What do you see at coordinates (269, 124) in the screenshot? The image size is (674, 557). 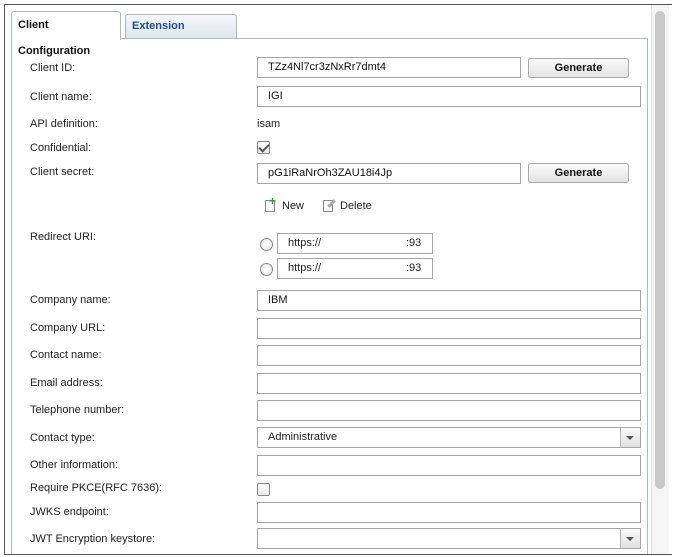 I see `api-definition-value: isam` at bounding box center [269, 124].